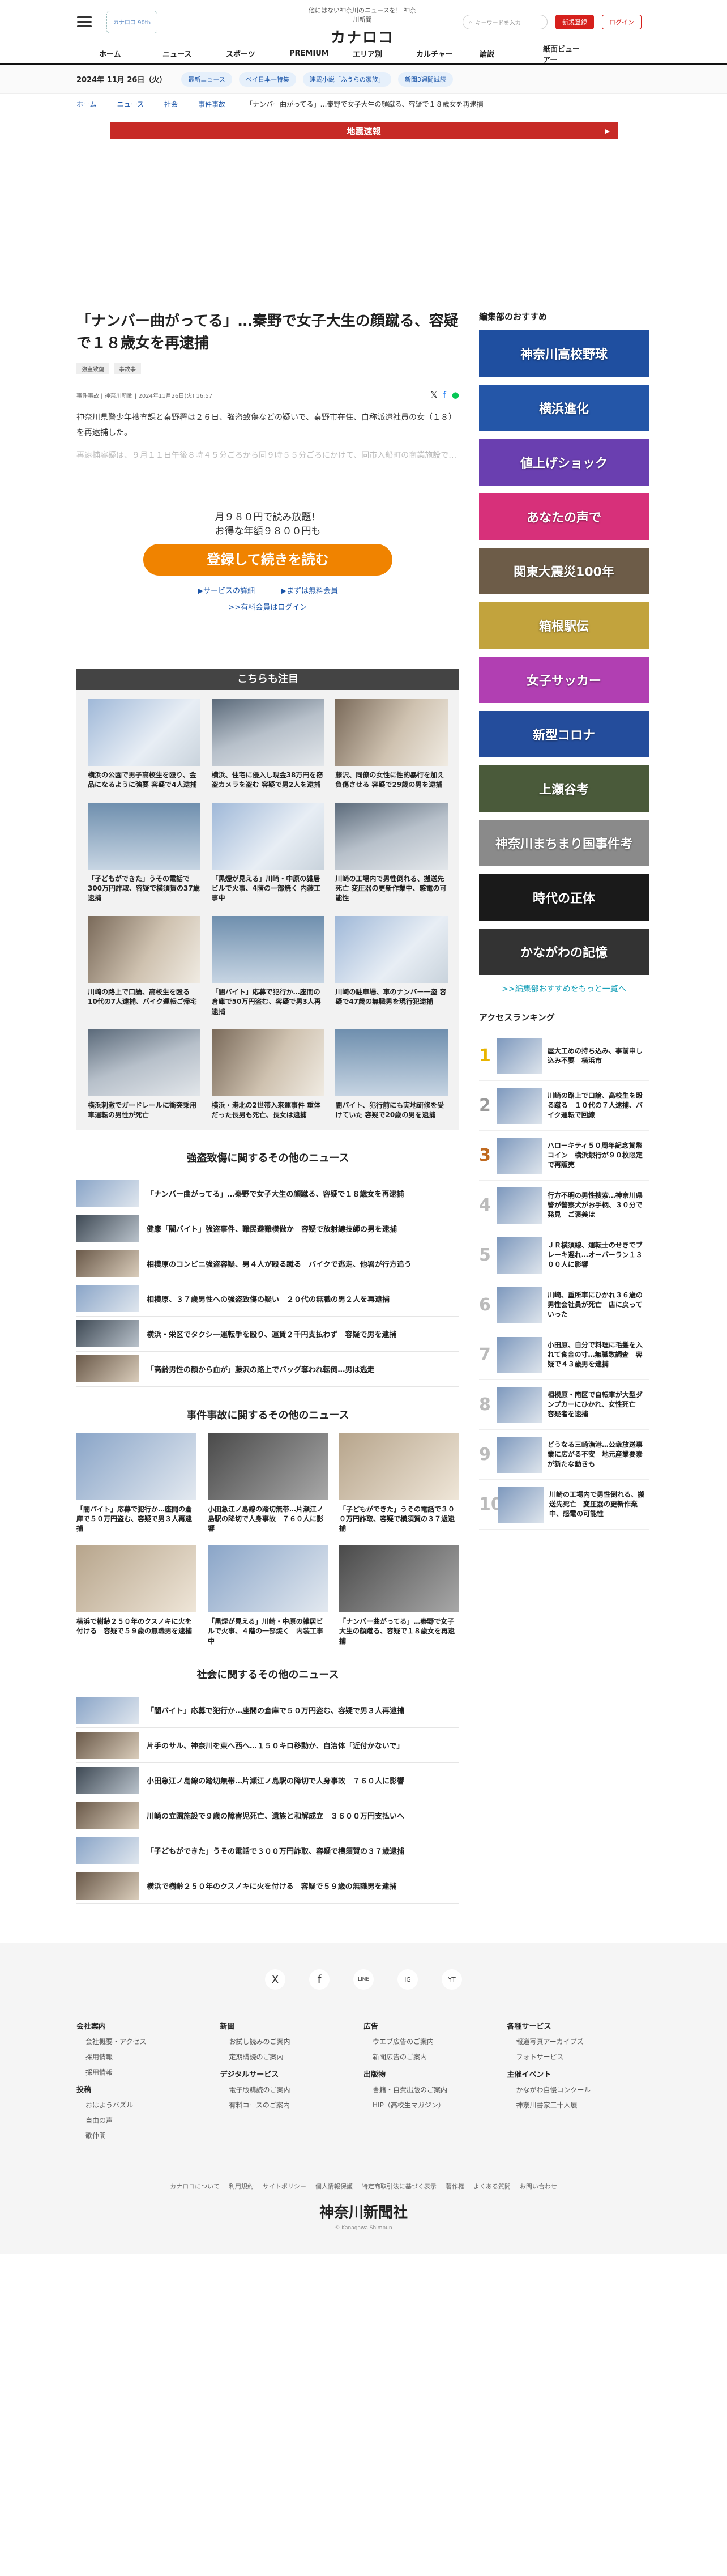  What do you see at coordinates (267, 1299) in the screenshot?
I see `list-item: 相模原、３７歳男性への強盗致傷の疑い ２０代の無職の男２人を再逮捕` at bounding box center [267, 1299].